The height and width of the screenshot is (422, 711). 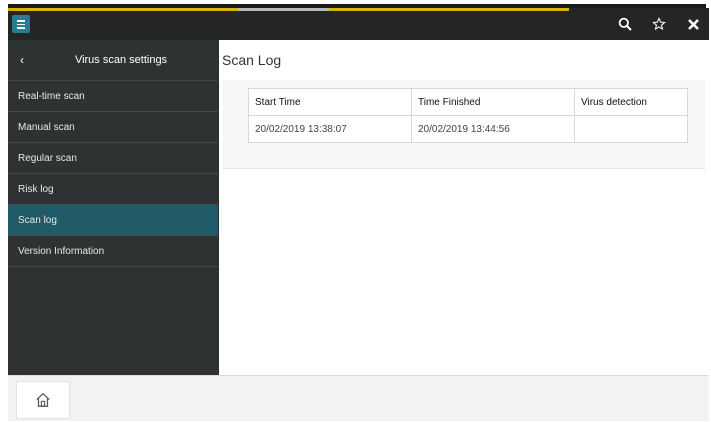 What do you see at coordinates (113, 127) in the screenshot?
I see `sidebar-item-manual-scan: Manual scan` at bounding box center [113, 127].